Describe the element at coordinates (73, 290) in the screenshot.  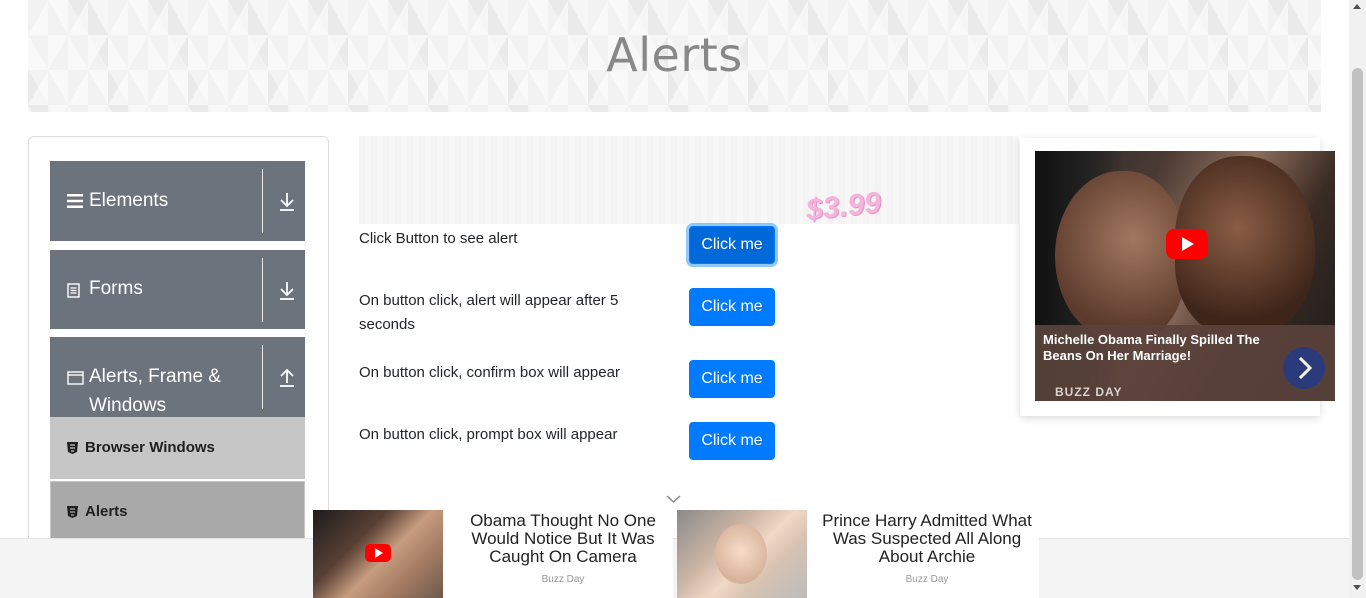
I see `document-icon` at that location.